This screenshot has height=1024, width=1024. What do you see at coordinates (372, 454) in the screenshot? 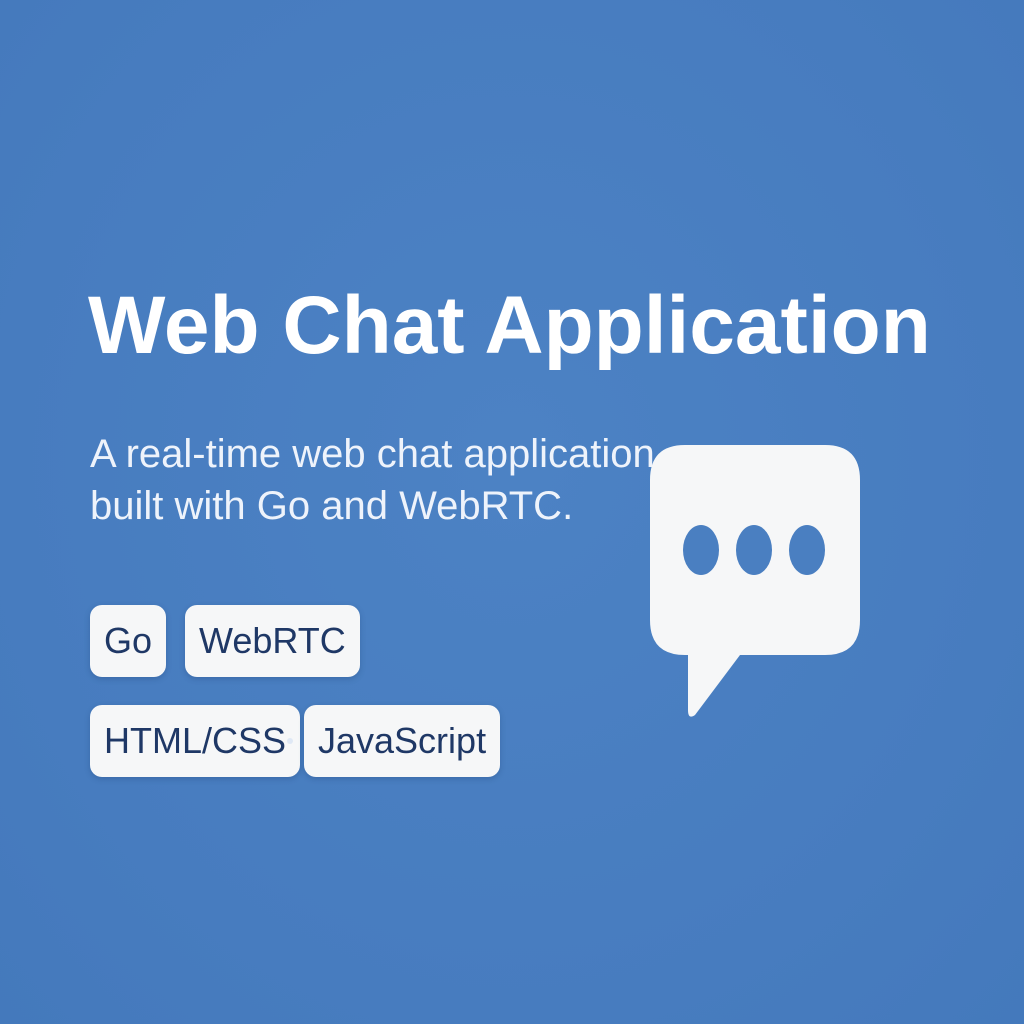
I see `description-line-1: A real-time web chat application` at bounding box center [372, 454].